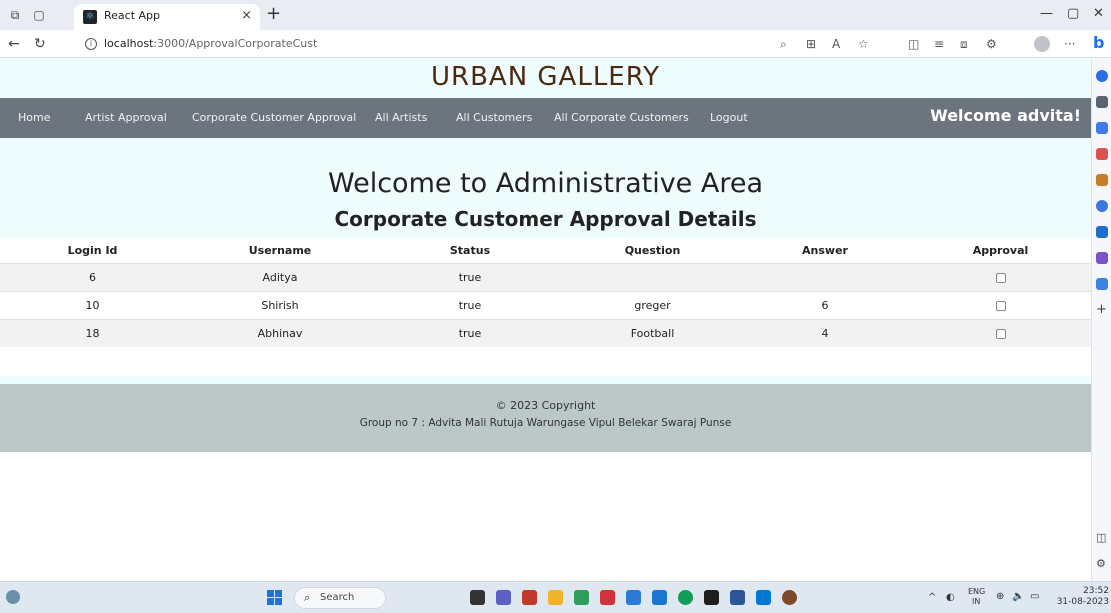  Describe the element at coordinates (1102, 564) in the screenshot. I see `sidebar-settings-icon: ⚙` at that location.